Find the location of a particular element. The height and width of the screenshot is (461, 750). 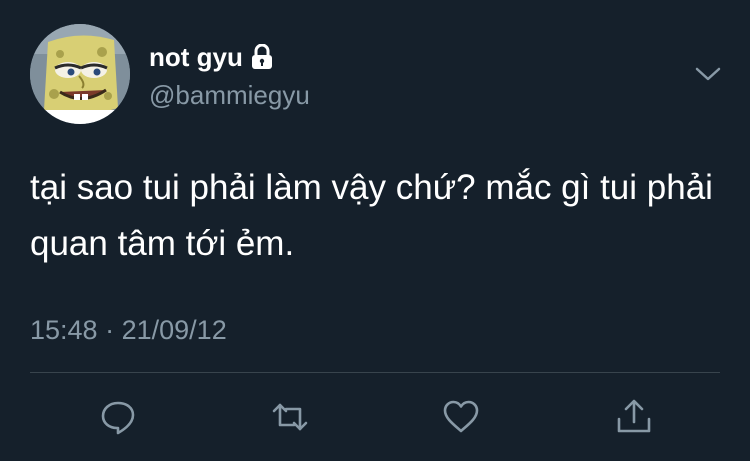

display-name: not gyu is located at coordinates (196, 57).